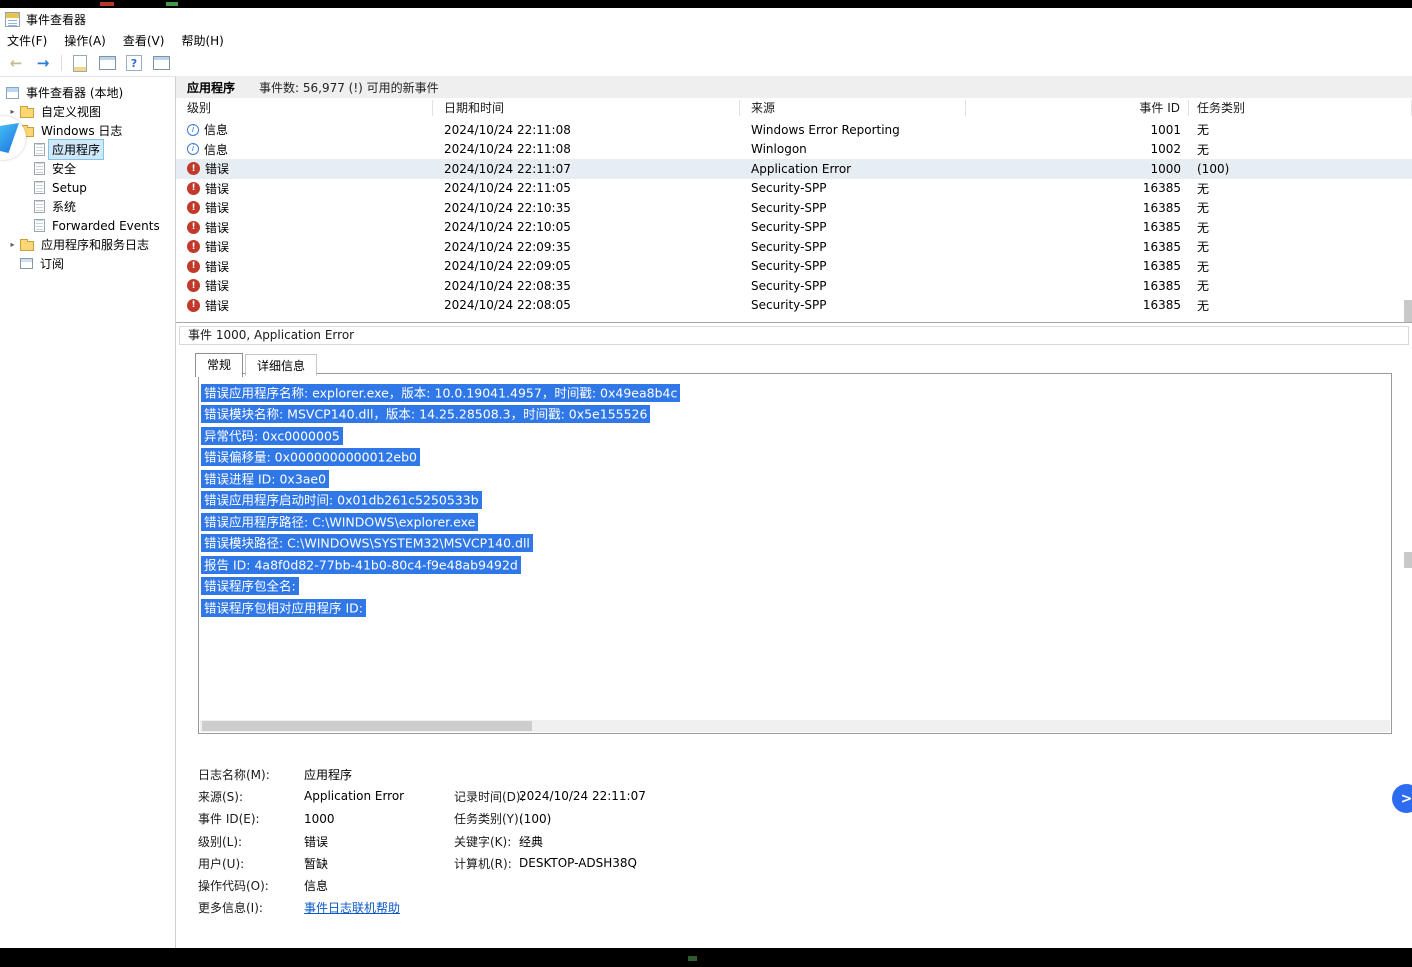 The height and width of the screenshot is (967, 1412). I want to click on back-icon, so click(16, 63).